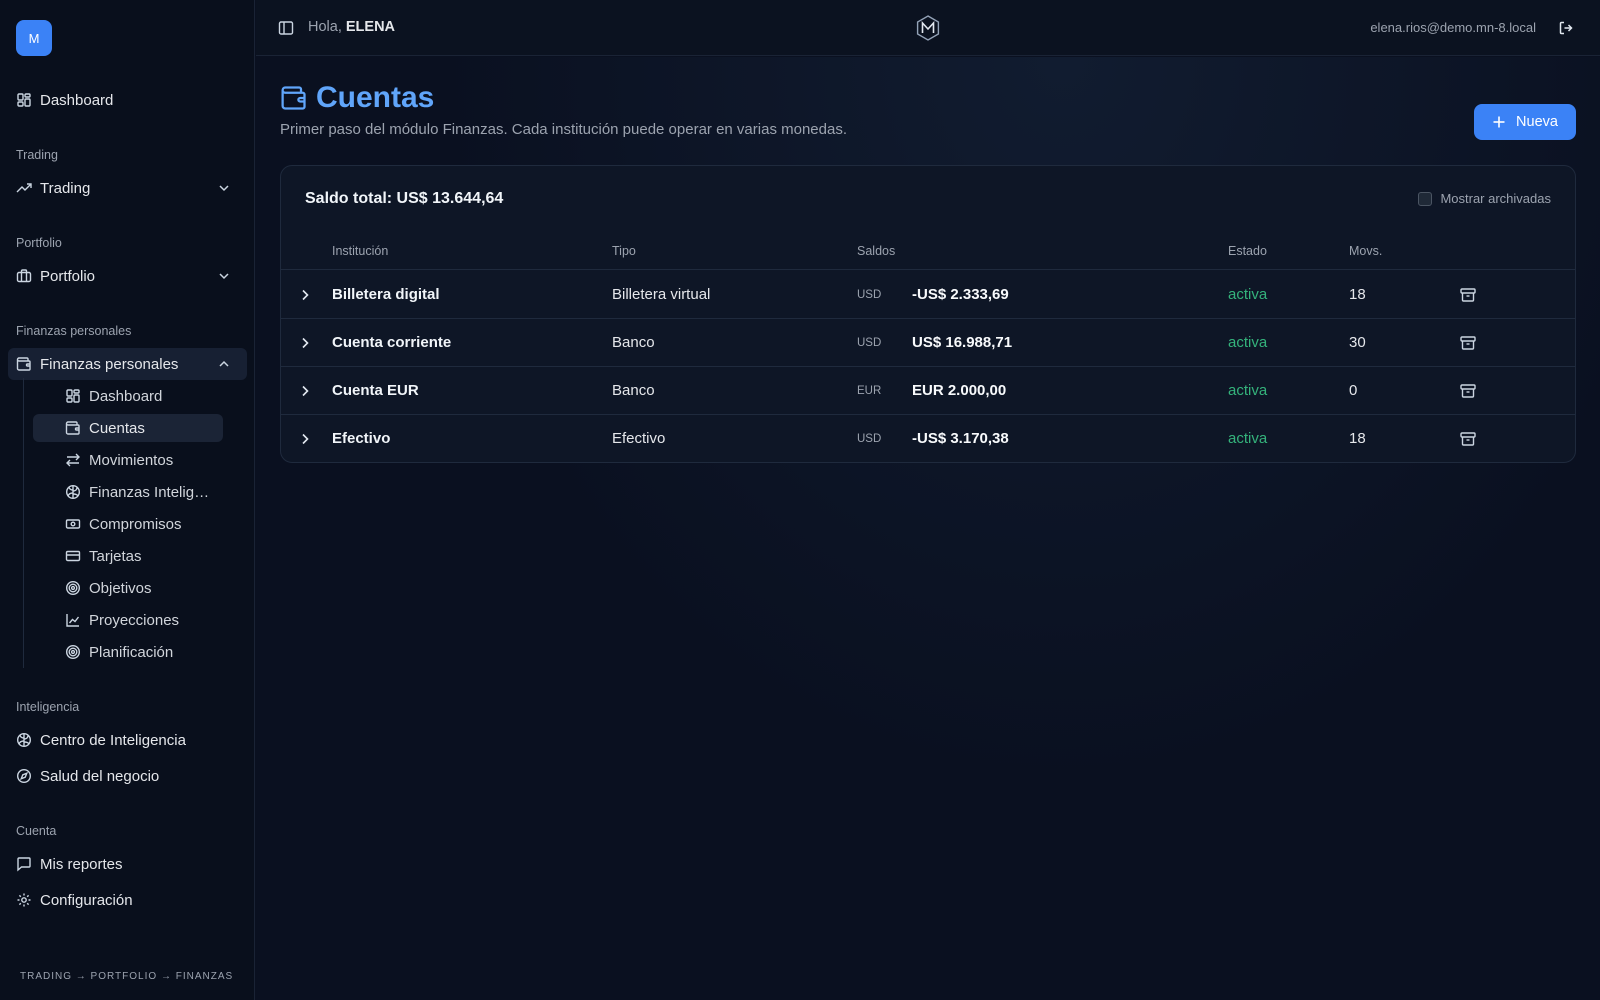 This screenshot has height=1000, width=1600. I want to click on sidebar-subitem-dashboard: Dashboard, so click(128, 396).